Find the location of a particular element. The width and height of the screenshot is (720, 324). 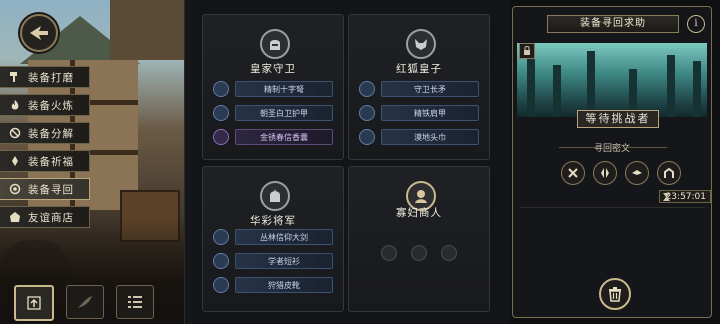

requester-name: 红狐皇子 is located at coordinates (419, 69).